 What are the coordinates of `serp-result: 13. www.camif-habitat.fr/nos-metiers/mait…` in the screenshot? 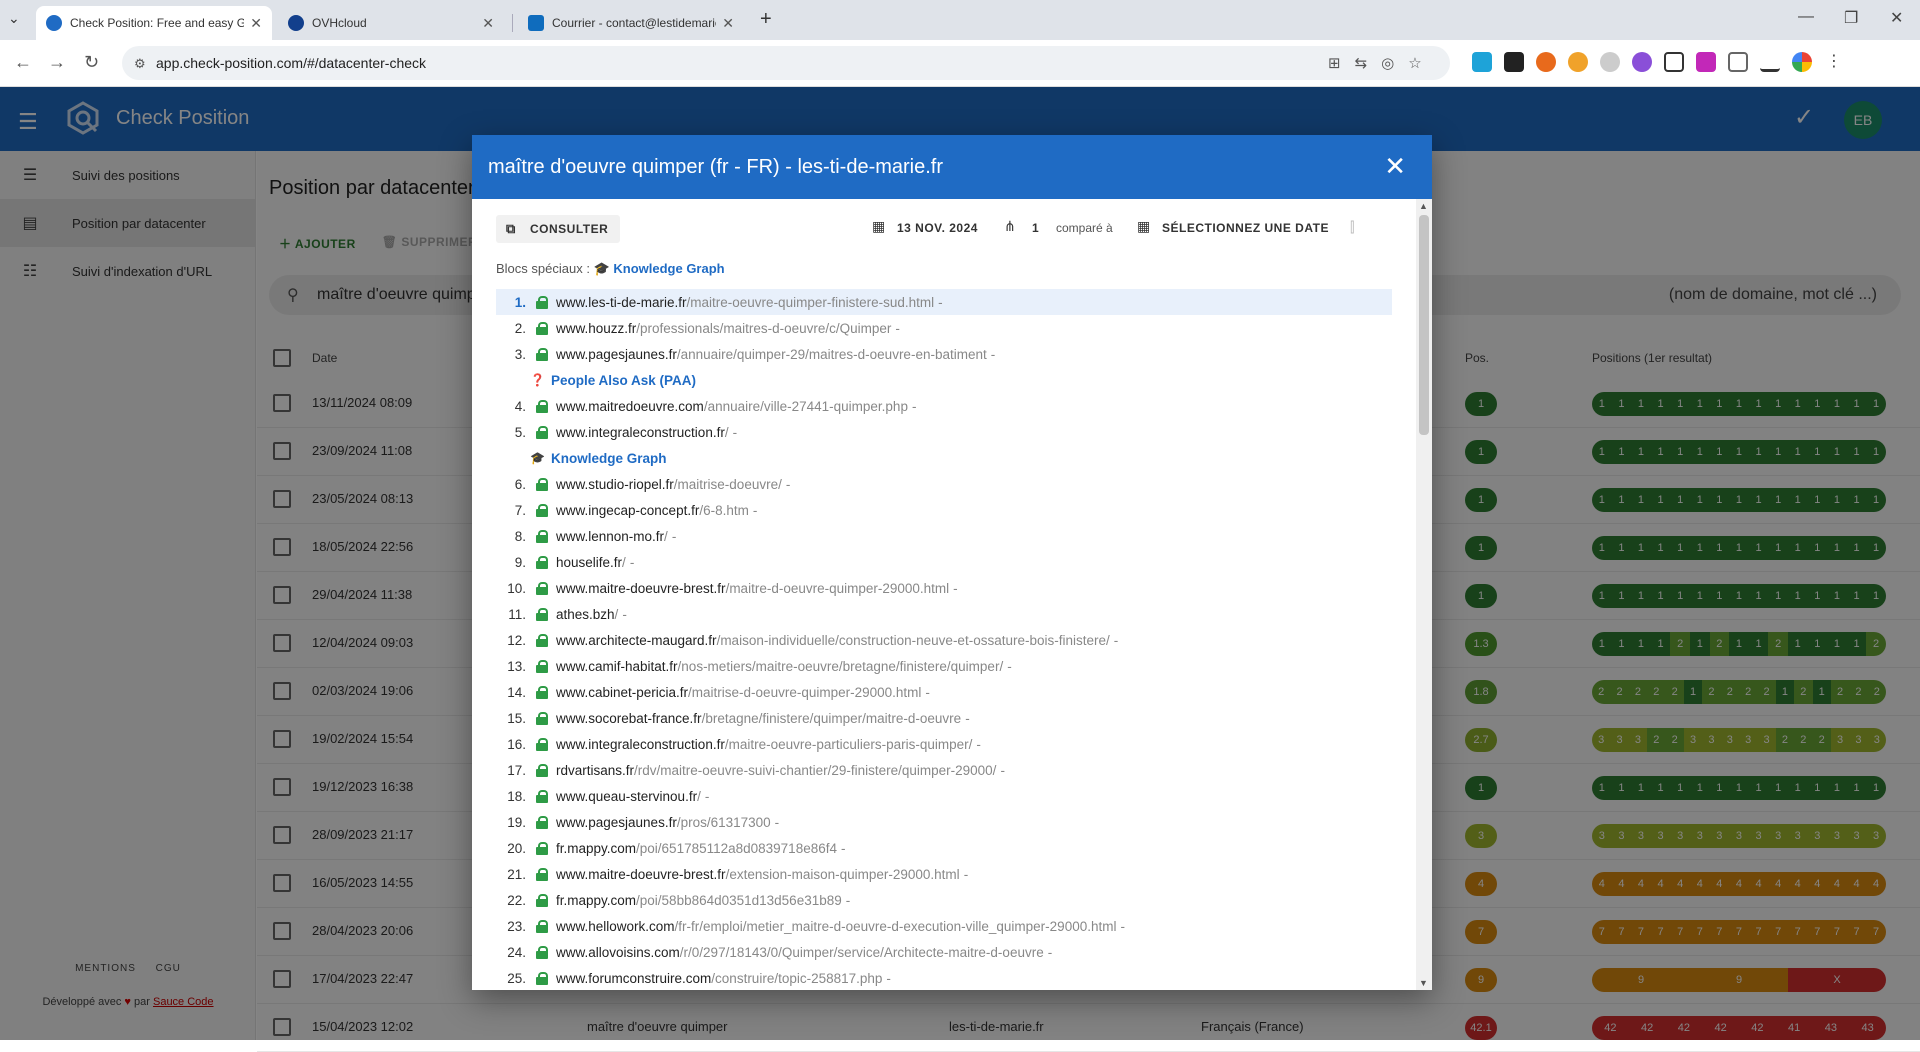 It's located at (944, 666).